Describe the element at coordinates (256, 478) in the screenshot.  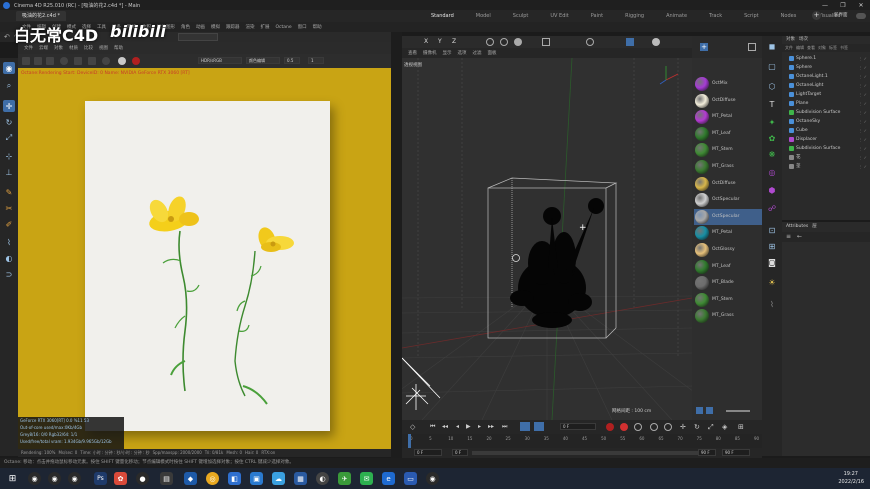
I see `app-box-icon: ▣` at that location.